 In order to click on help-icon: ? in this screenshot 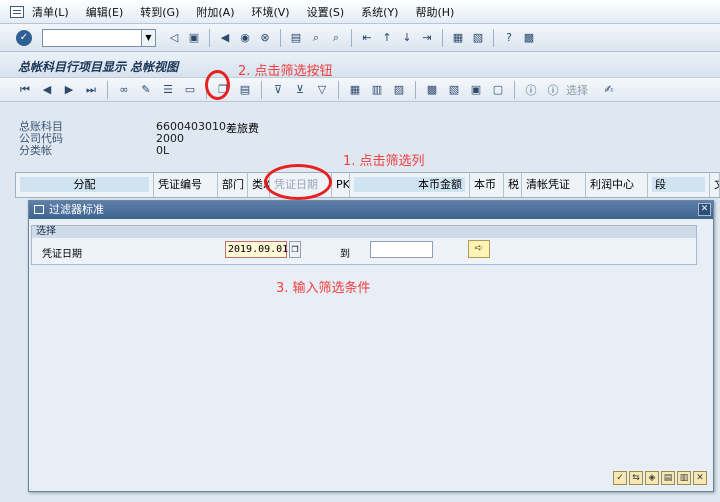, I will do `click(509, 38)`.